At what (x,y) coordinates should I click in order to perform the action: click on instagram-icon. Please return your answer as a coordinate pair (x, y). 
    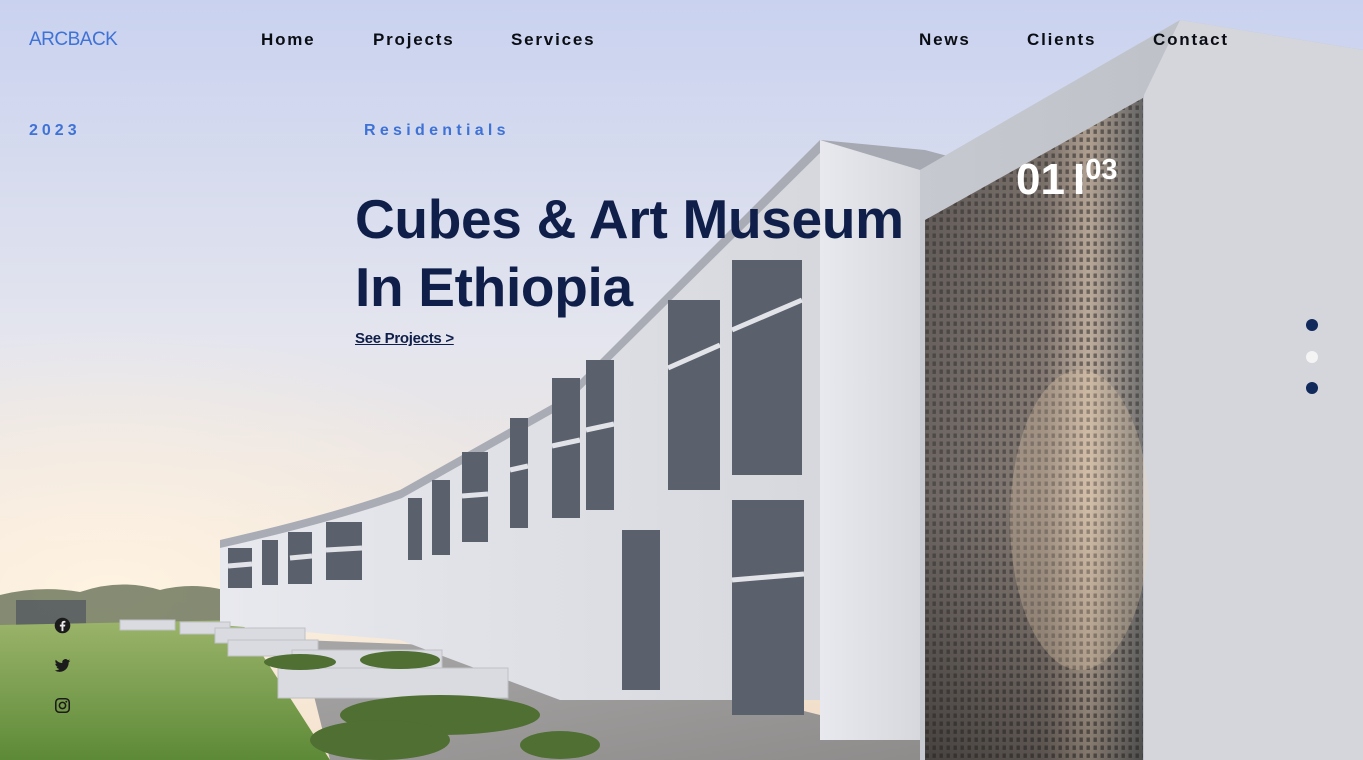
    Looking at the image, I should click on (62, 705).